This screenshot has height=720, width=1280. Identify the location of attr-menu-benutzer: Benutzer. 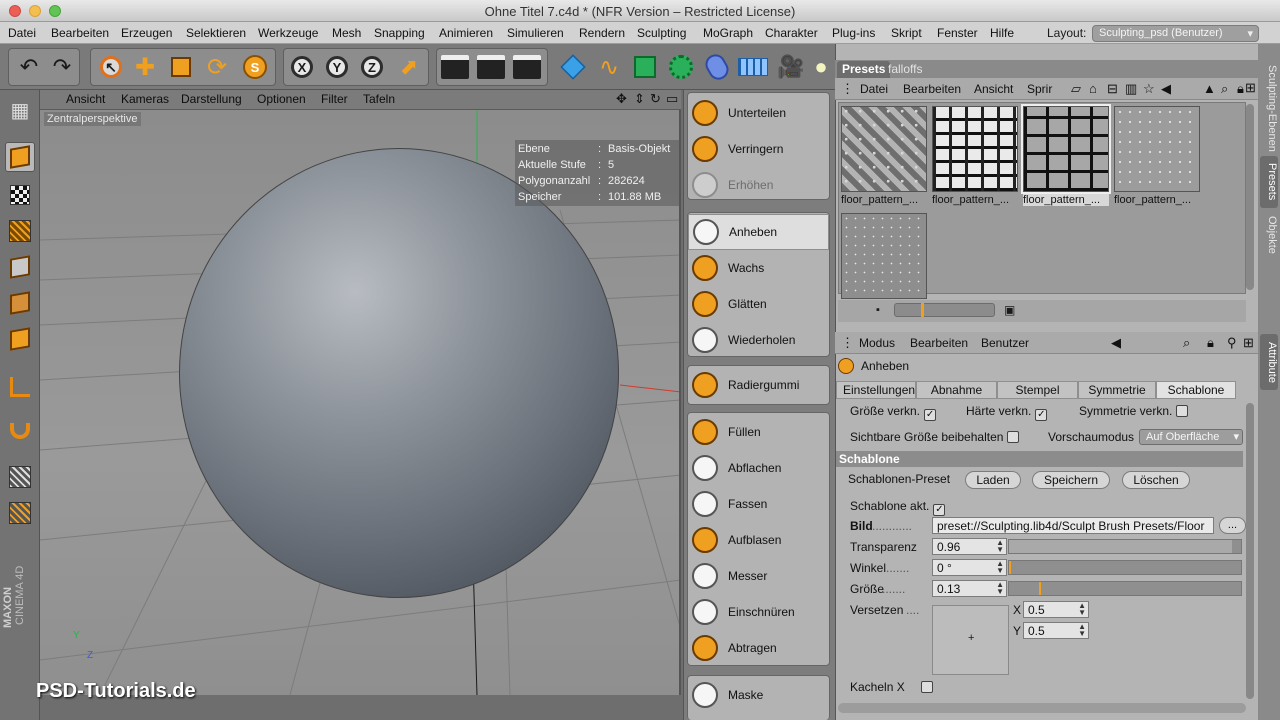
(1005, 343).